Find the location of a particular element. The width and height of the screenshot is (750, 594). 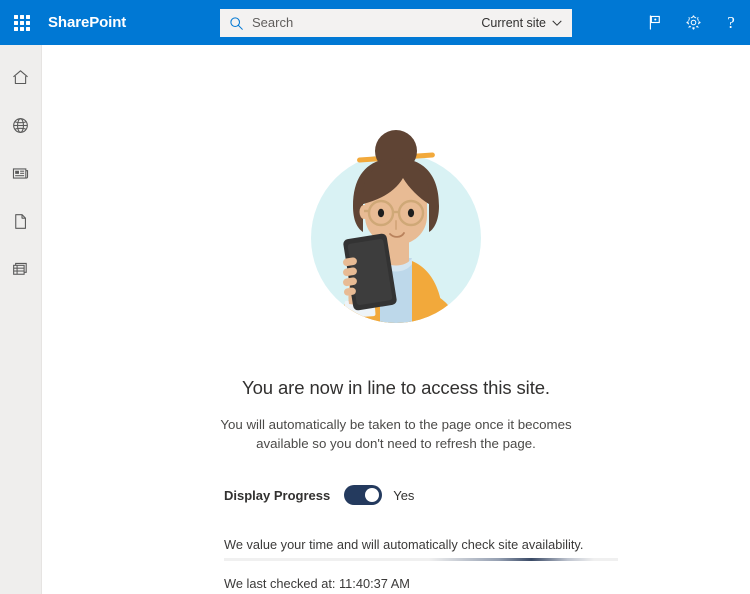

suite-actions: ? is located at coordinates (693, 22).